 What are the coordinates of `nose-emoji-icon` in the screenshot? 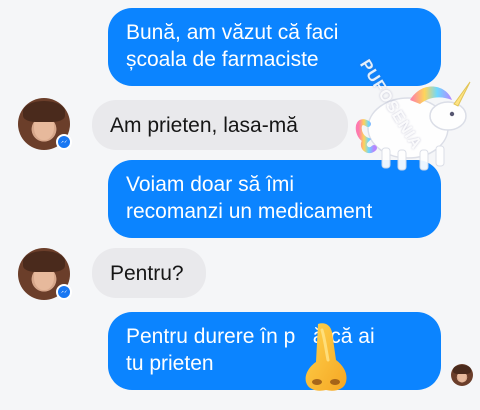 It's located at (326, 357).